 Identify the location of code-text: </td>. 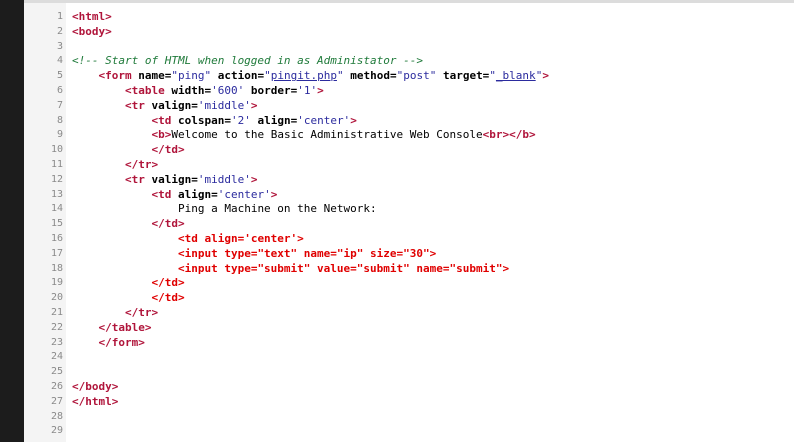
(128, 283).